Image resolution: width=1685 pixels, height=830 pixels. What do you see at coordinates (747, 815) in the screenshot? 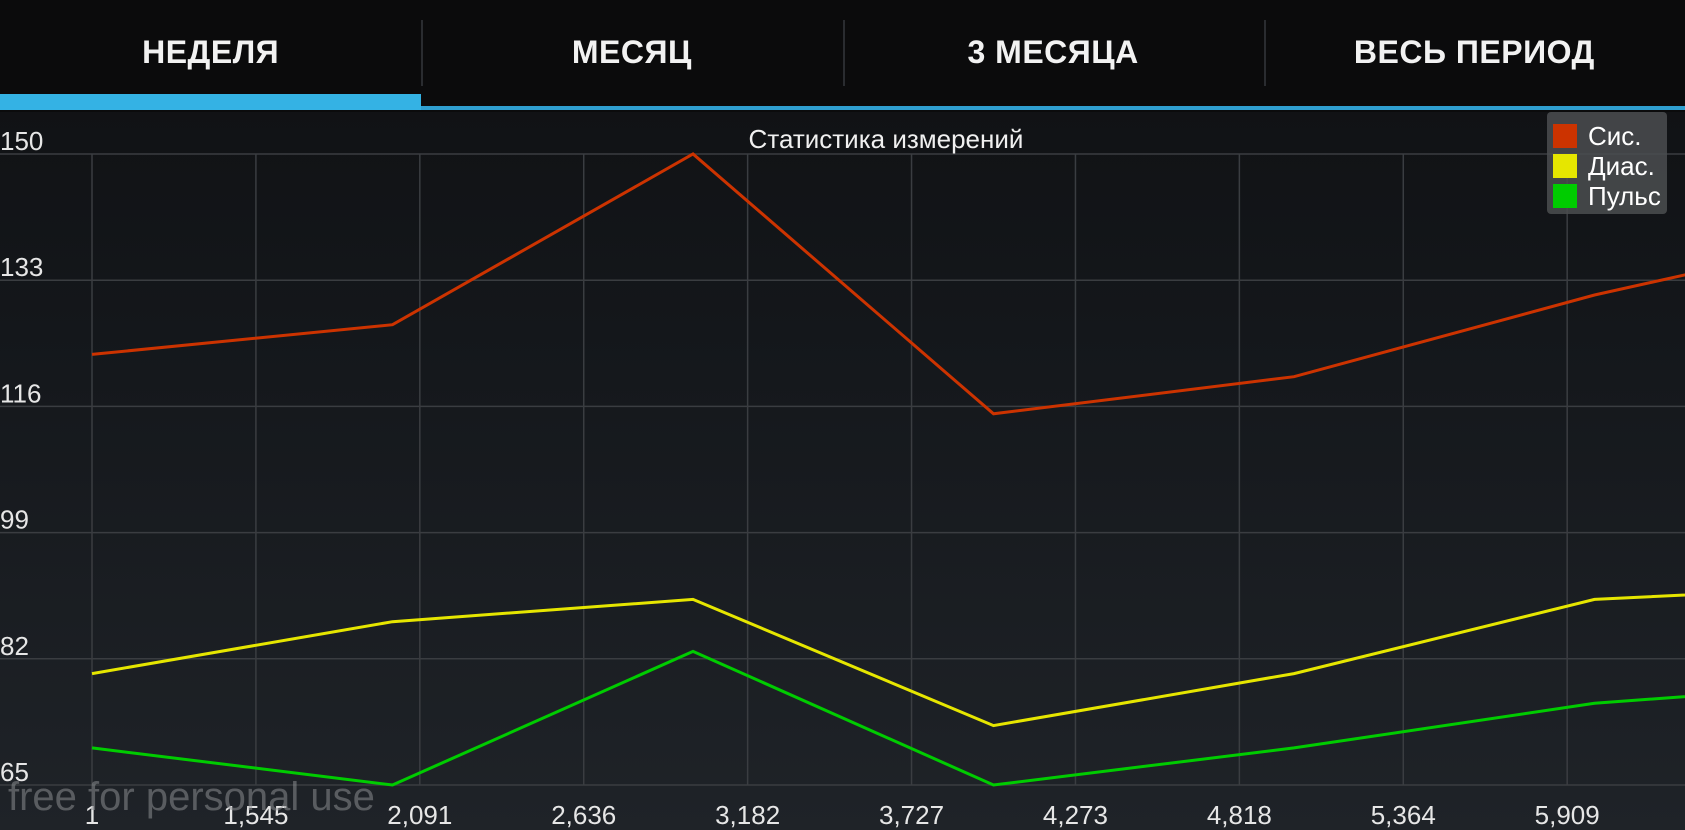
I see `x-tick-label: 3,182` at bounding box center [747, 815].